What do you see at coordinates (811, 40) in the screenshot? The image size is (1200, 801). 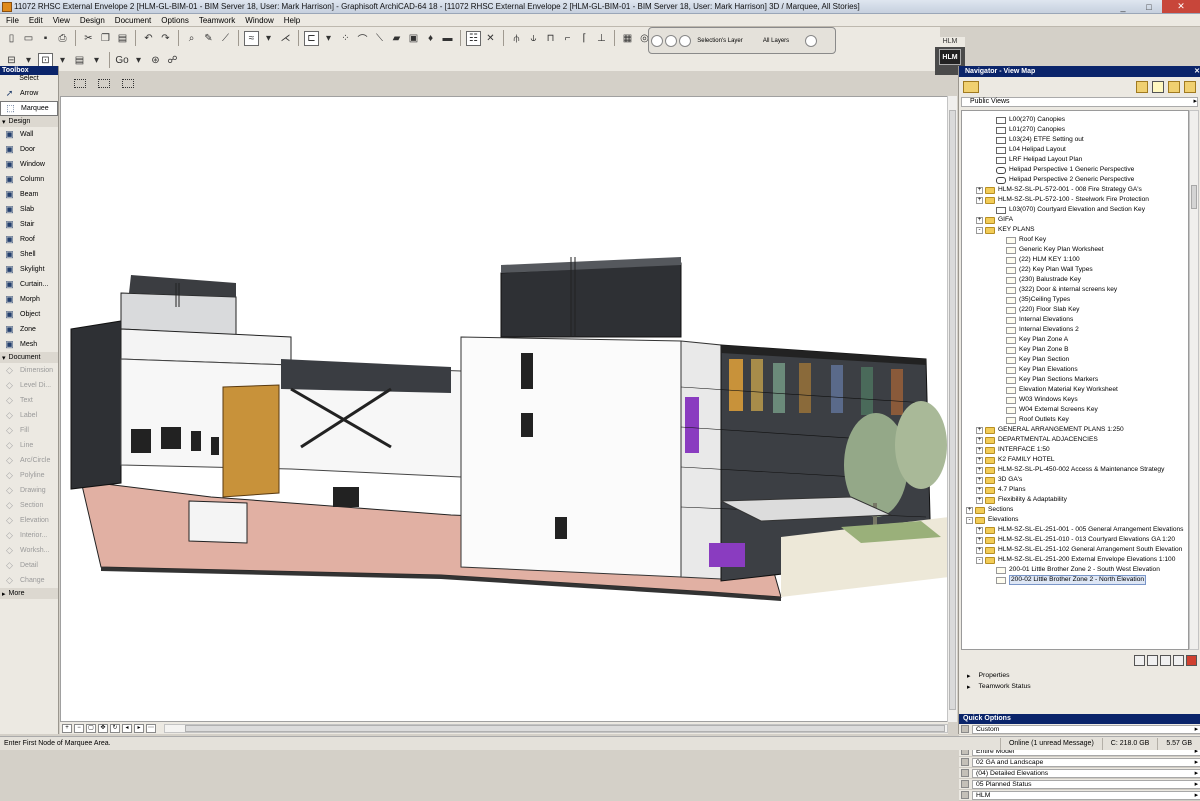 I see `layer-options-icon` at bounding box center [811, 40].